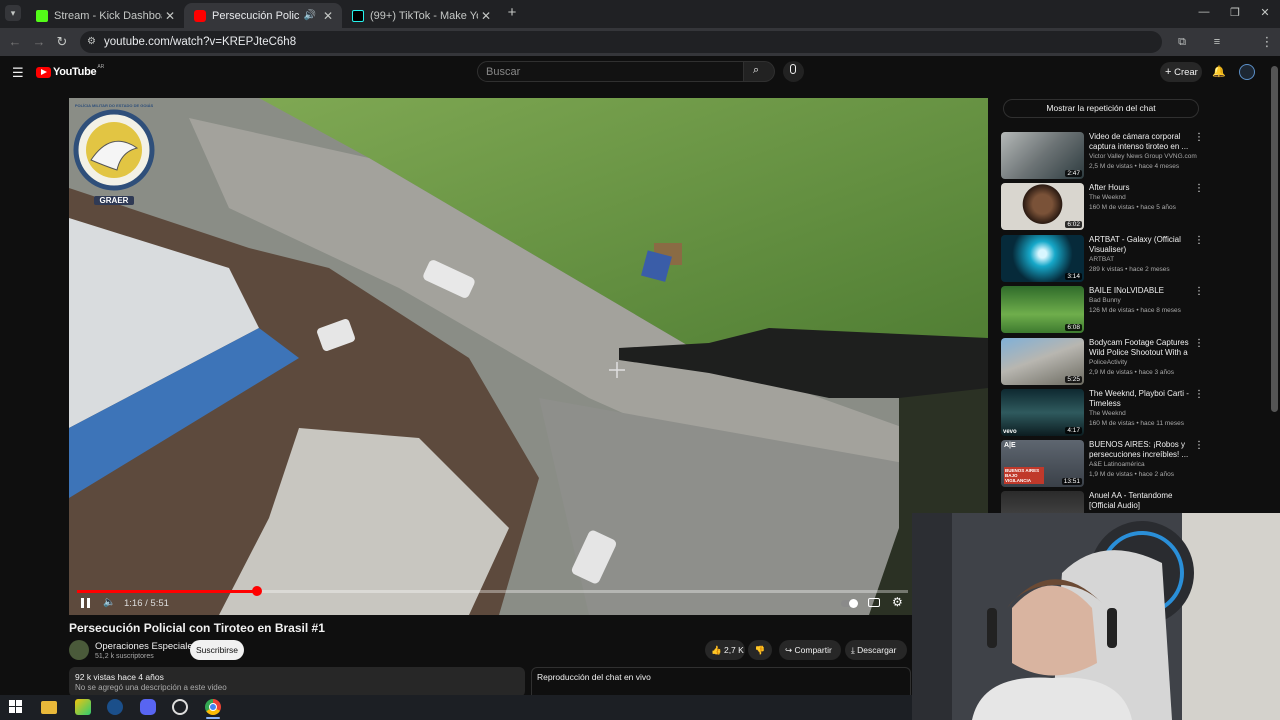 The image size is (1280, 720). What do you see at coordinates (83, 707) in the screenshot?
I see `app-icon` at bounding box center [83, 707].